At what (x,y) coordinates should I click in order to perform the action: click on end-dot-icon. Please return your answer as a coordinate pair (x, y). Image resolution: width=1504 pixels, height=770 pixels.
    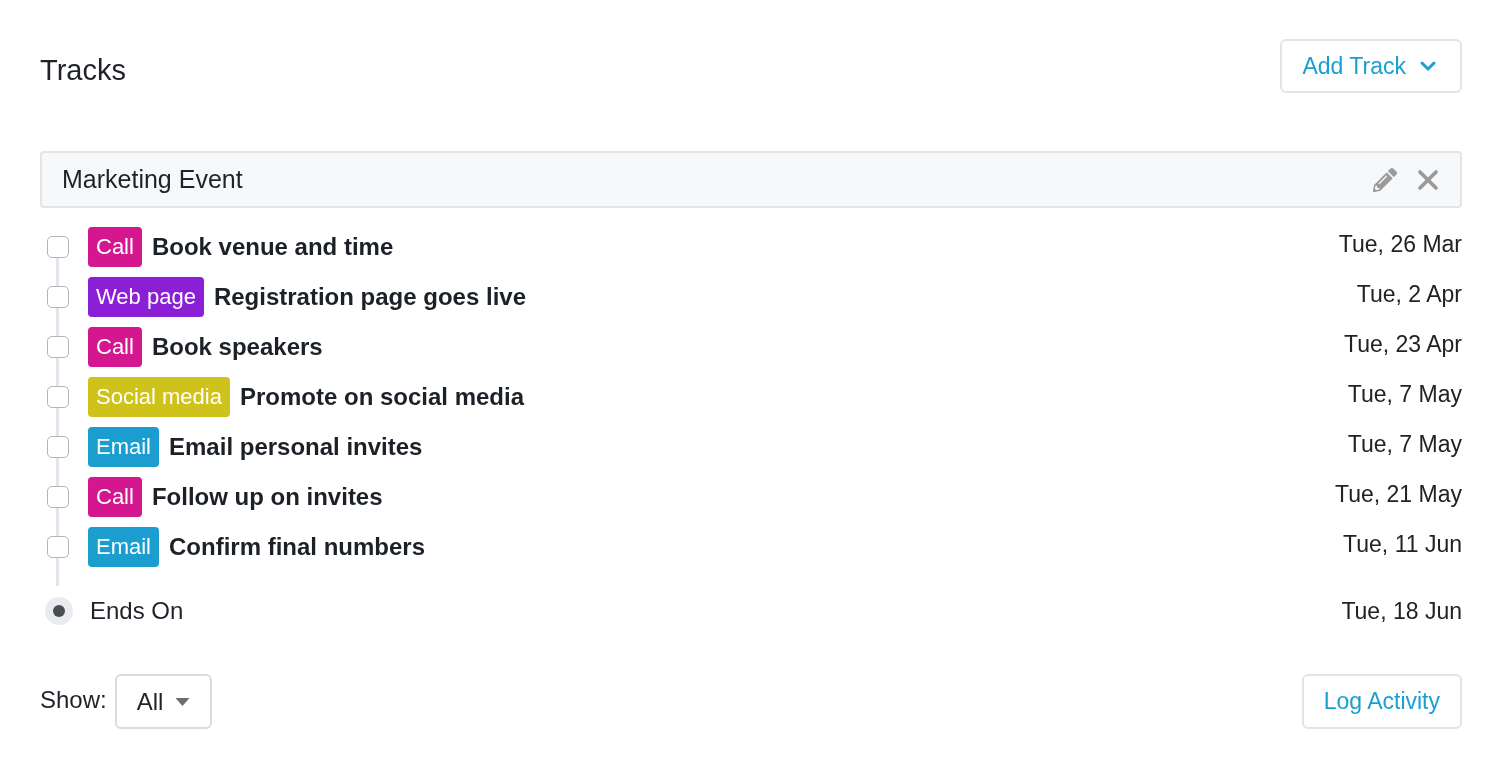
    Looking at the image, I should click on (59, 611).